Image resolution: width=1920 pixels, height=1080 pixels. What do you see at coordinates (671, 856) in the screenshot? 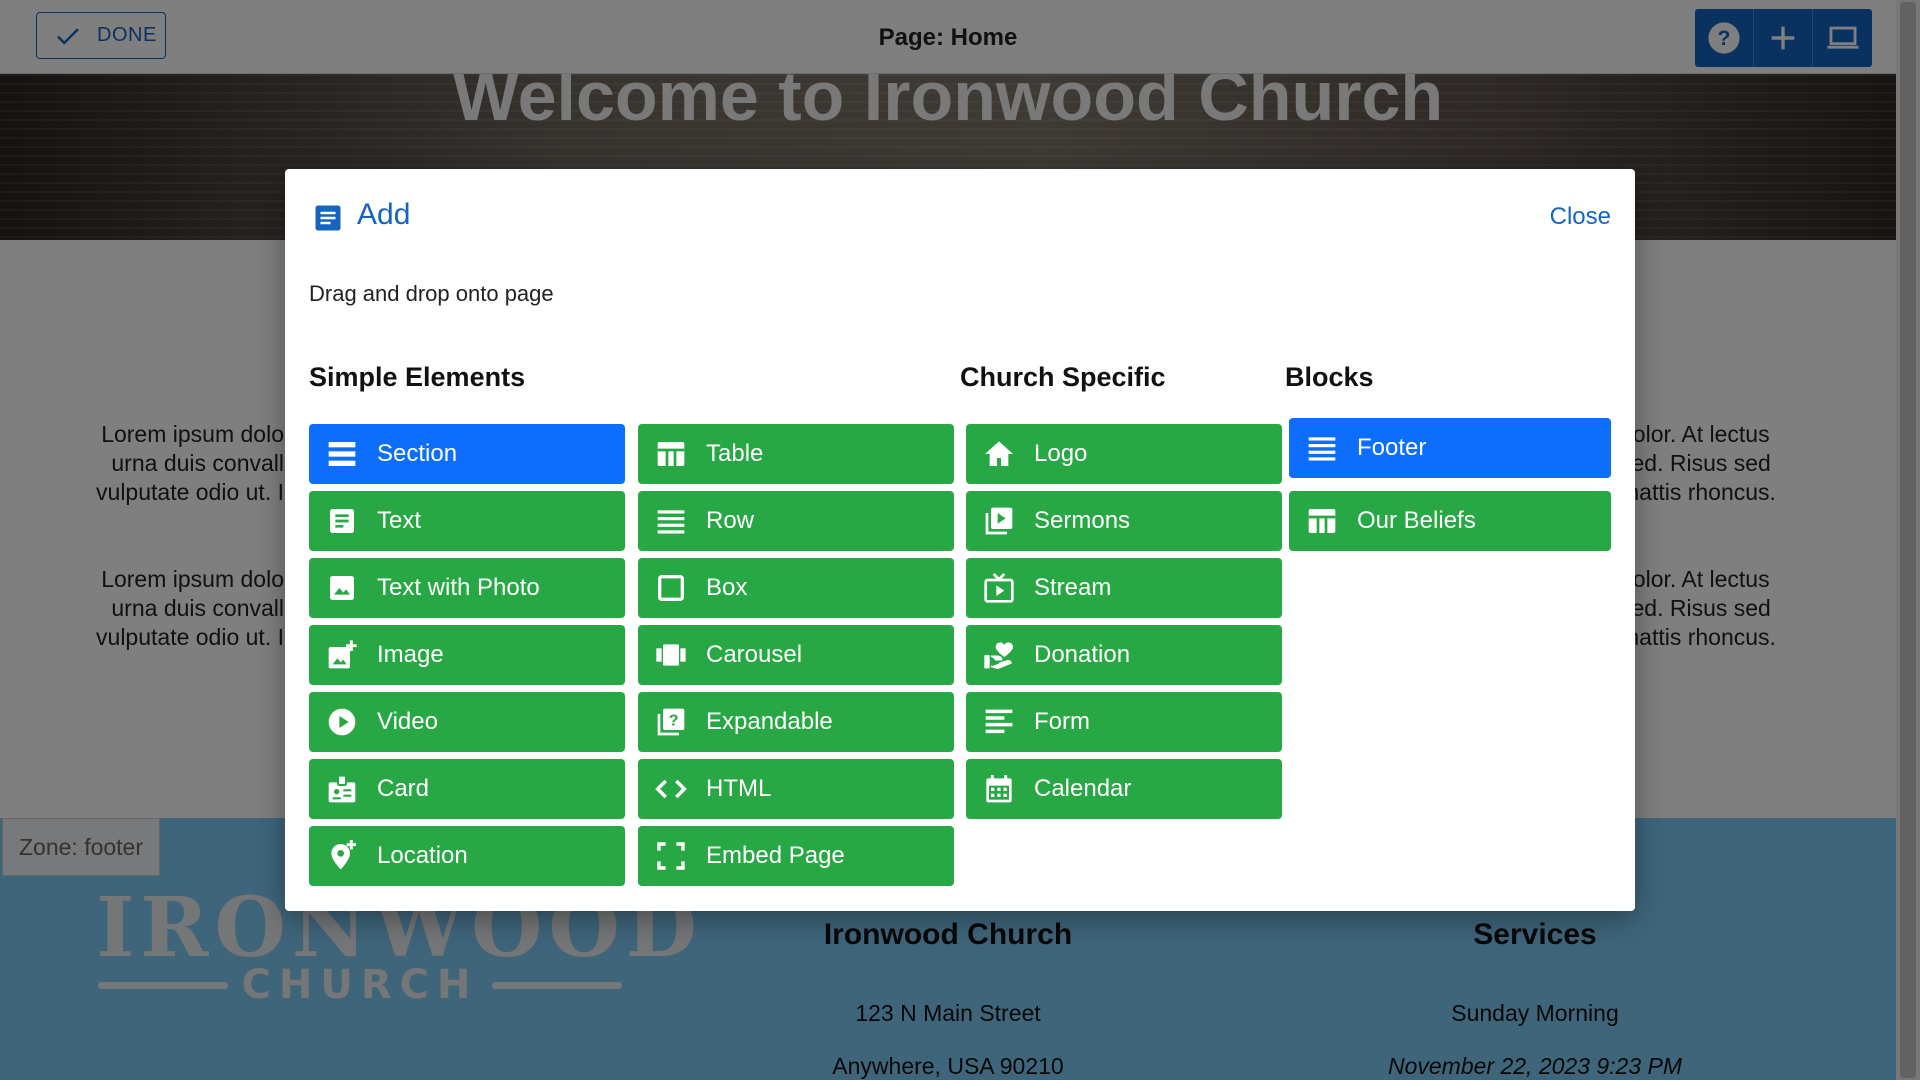
I see `embed-icon` at bounding box center [671, 856].